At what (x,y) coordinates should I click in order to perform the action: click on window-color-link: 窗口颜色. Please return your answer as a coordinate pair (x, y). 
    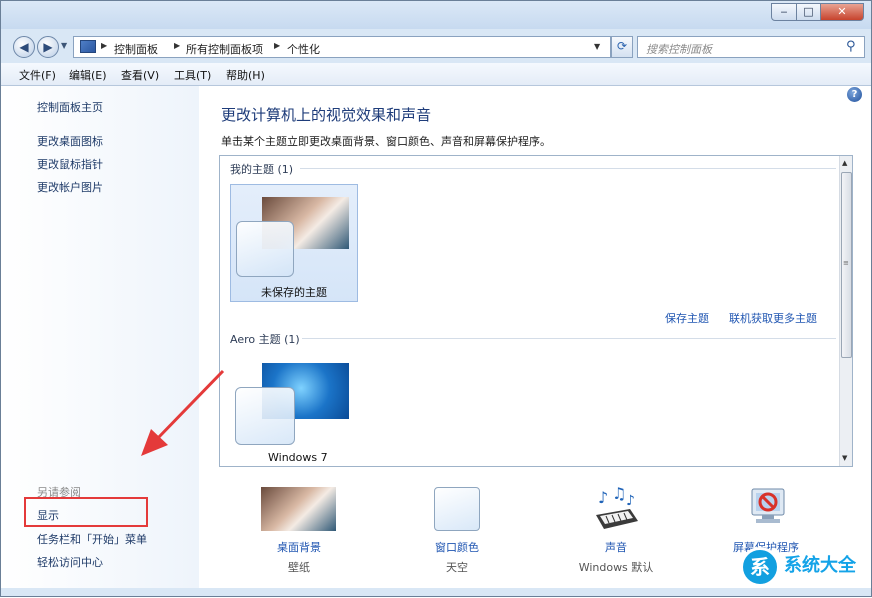
    Looking at the image, I should click on (457, 547).